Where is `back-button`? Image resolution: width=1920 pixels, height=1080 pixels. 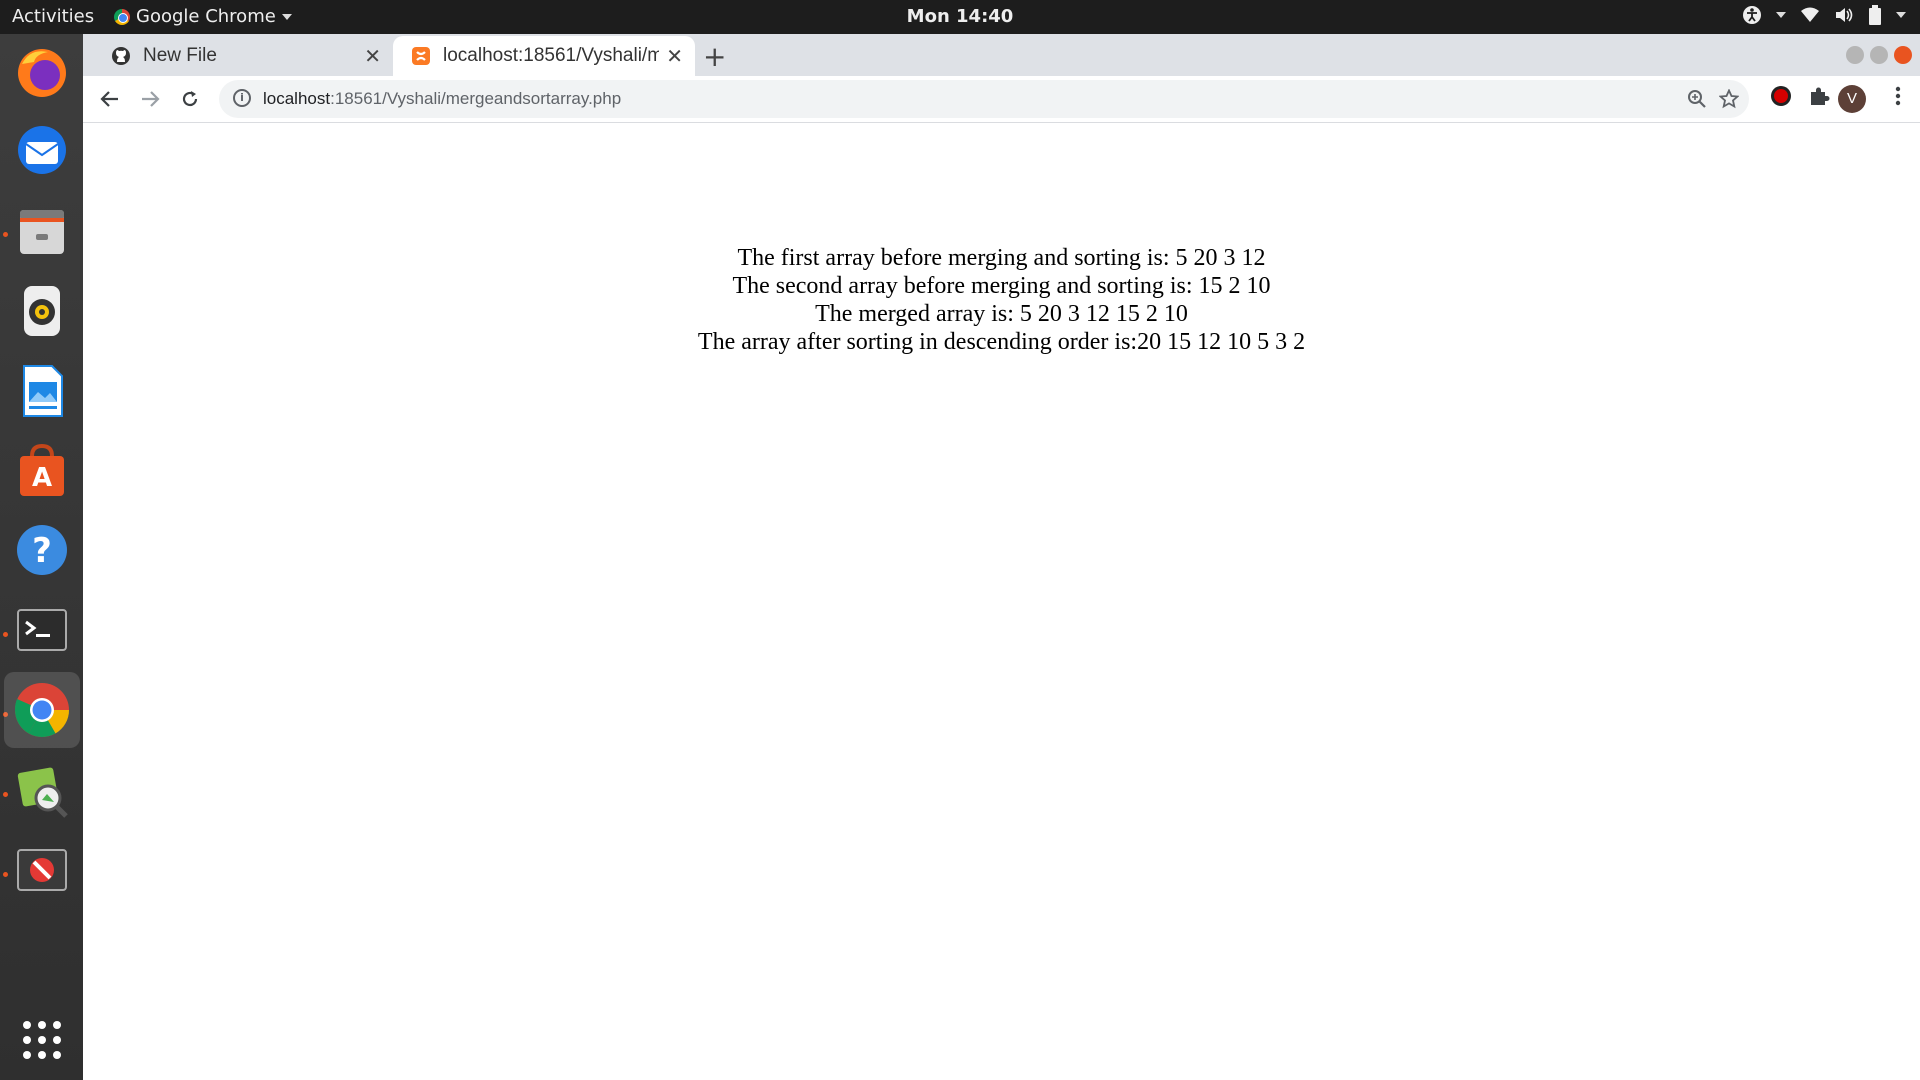
back-button is located at coordinates (110, 99).